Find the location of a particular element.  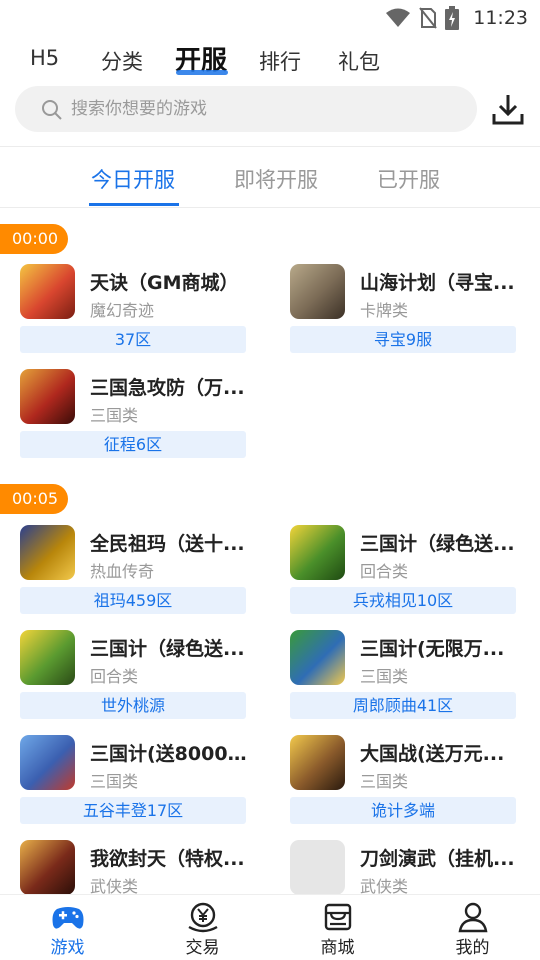

game-card: 三国计(送8000... 三国类 五谷丰登17区 is located at coordinates (134, 781).